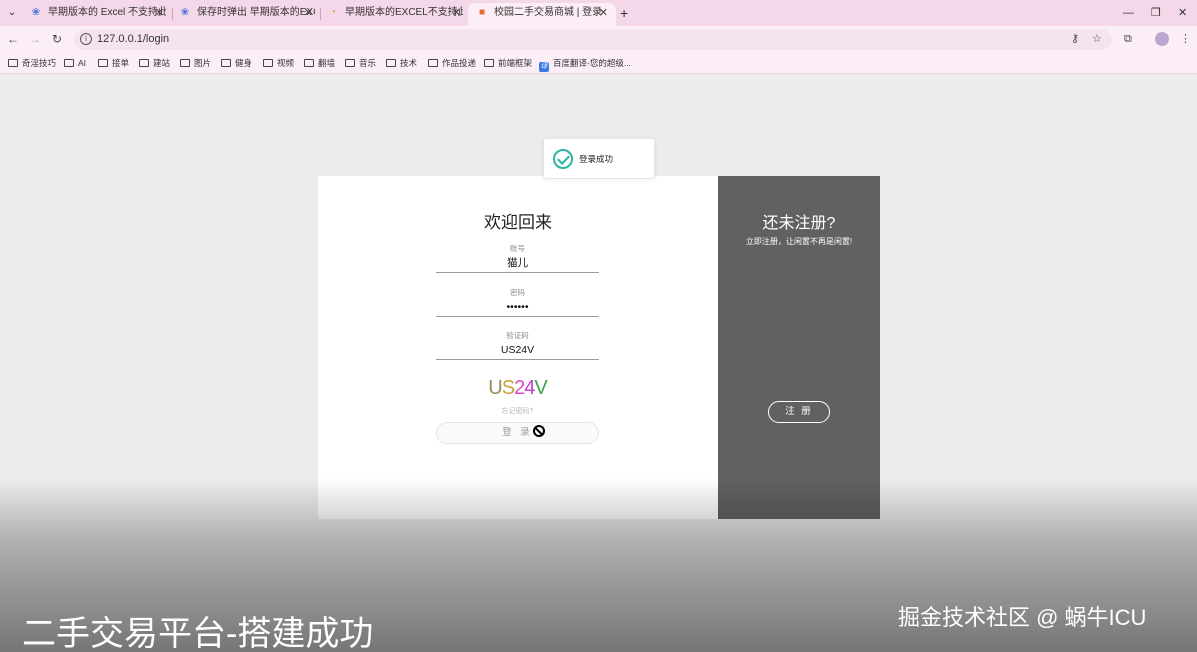 The height and width of the screenshot is (652, 1197). I want to click on bookmark-folder: AI, so click(75, 63).